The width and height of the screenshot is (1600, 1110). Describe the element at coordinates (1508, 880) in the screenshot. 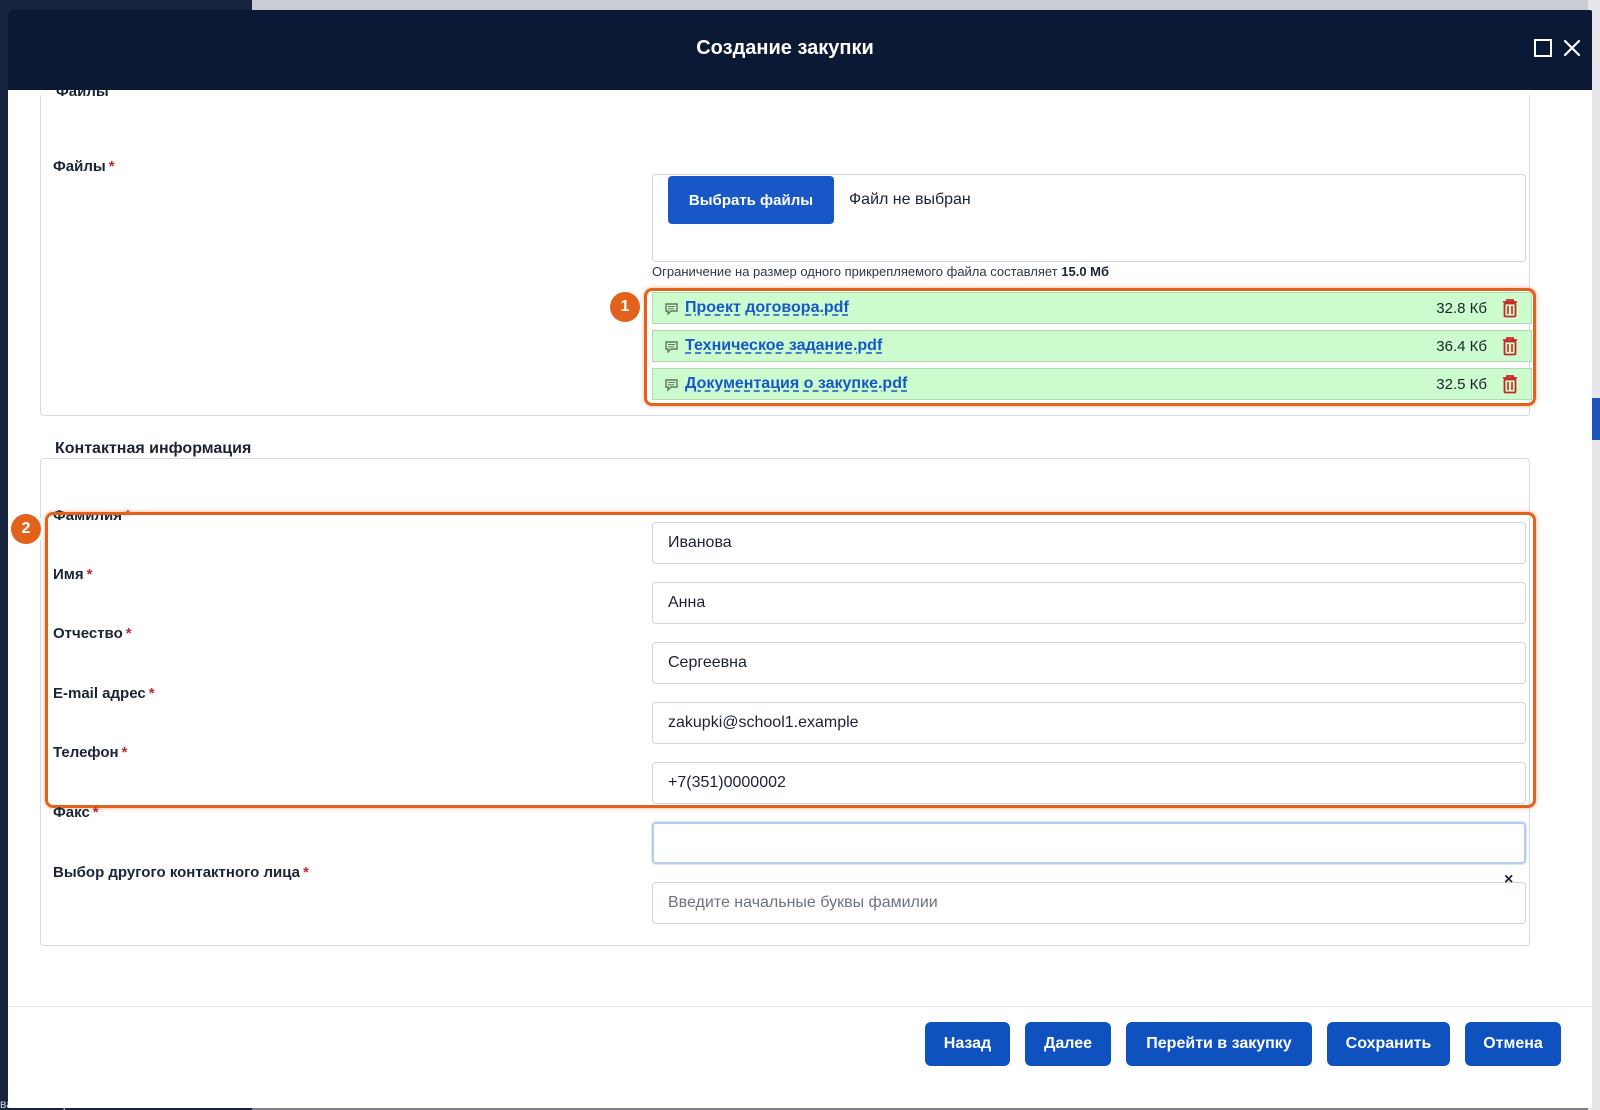

I see `clear-icon: ×` at that location.